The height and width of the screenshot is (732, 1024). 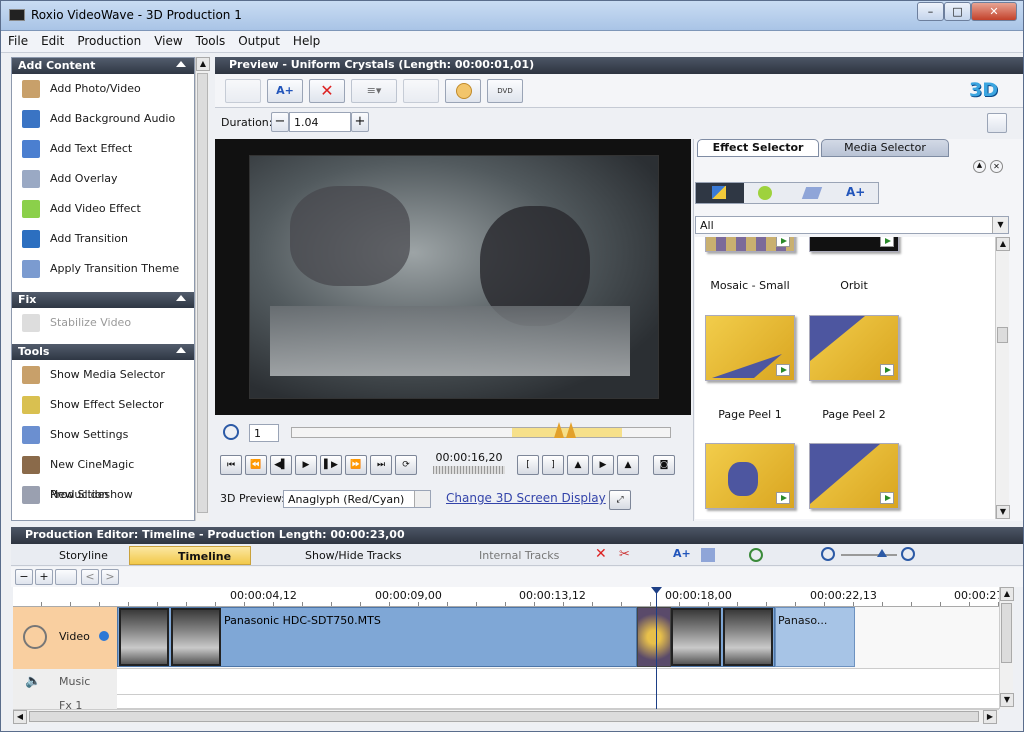 I want to click on menu-help: Help, so click(x=306, y=39).